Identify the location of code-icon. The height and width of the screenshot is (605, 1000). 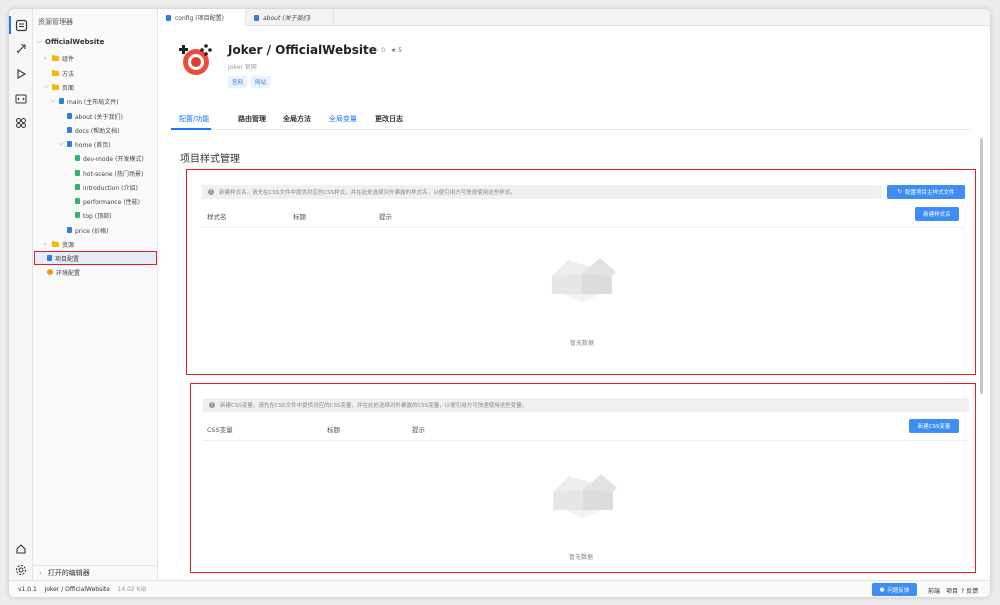
(21, 99).